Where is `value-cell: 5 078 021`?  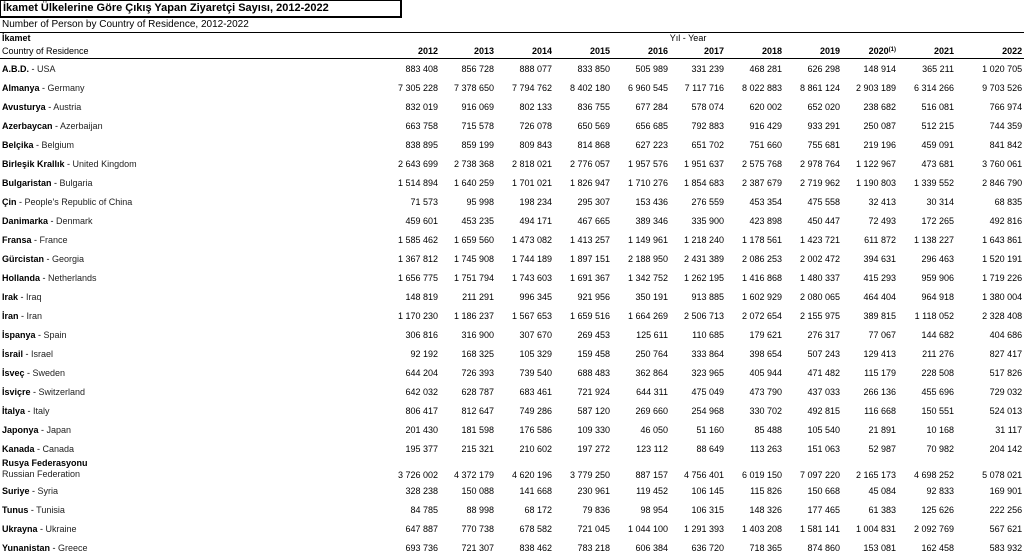
value-cell: 5 078 021 is located at coordinates (1002, 475).